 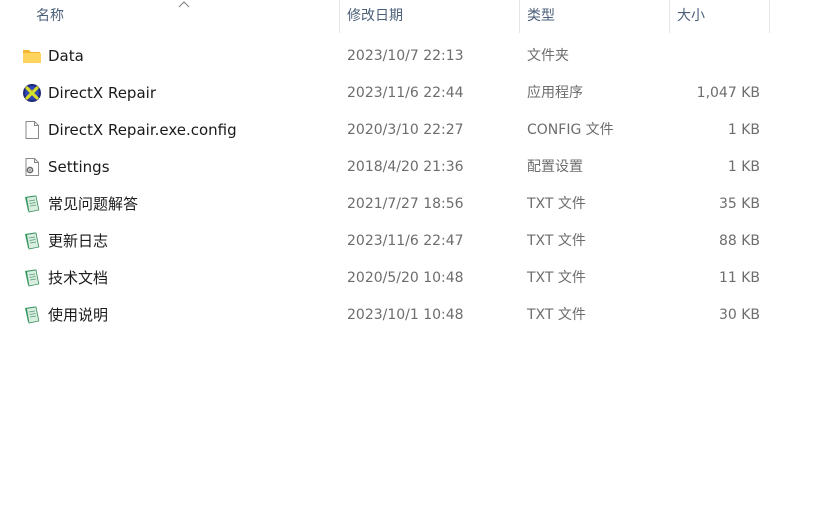 I want to click on file-type: 配置设置, so click(x=555, y=167).